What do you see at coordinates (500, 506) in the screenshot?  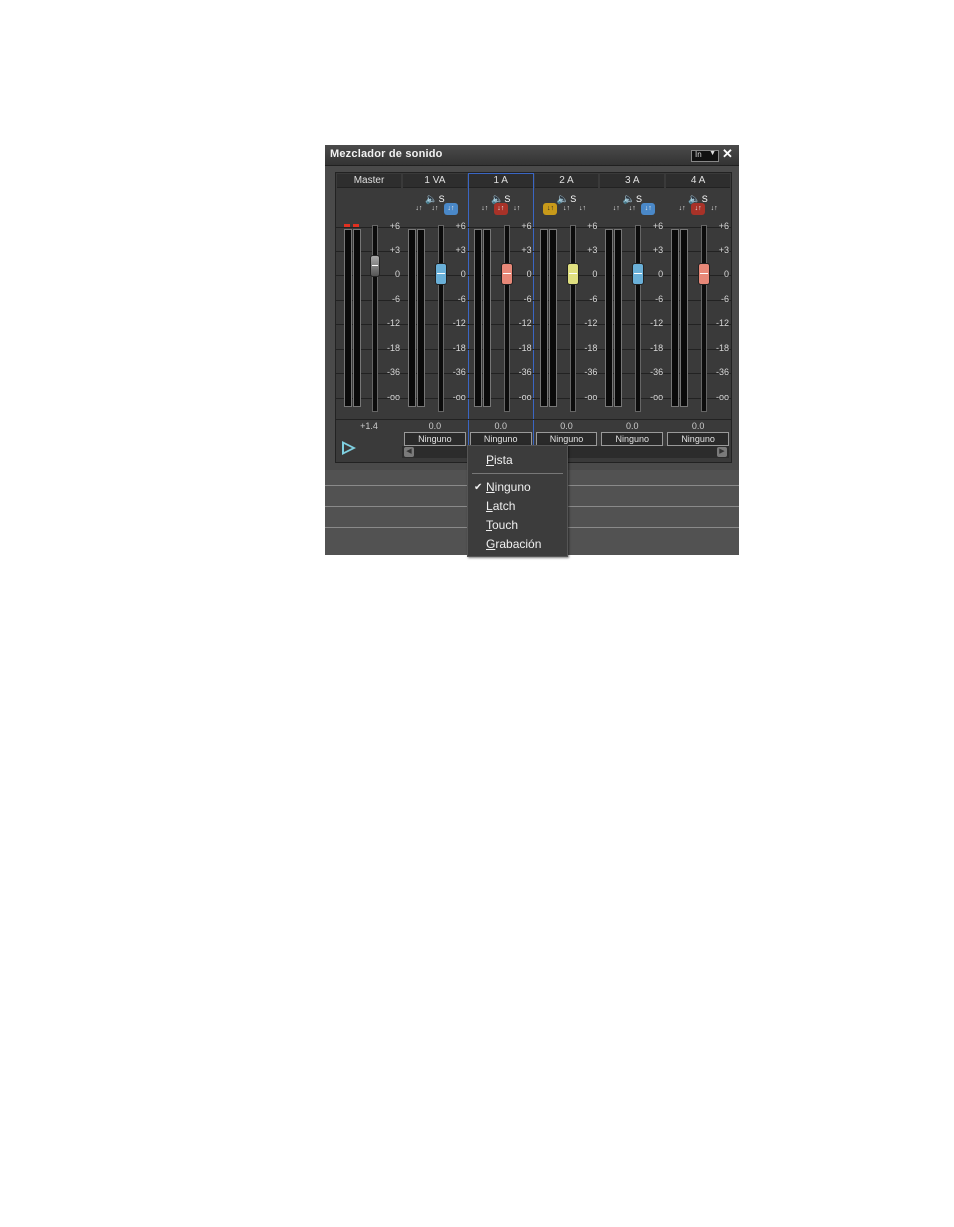 I see `menu-item-latch: Latch` at bounding box center [500, 506].